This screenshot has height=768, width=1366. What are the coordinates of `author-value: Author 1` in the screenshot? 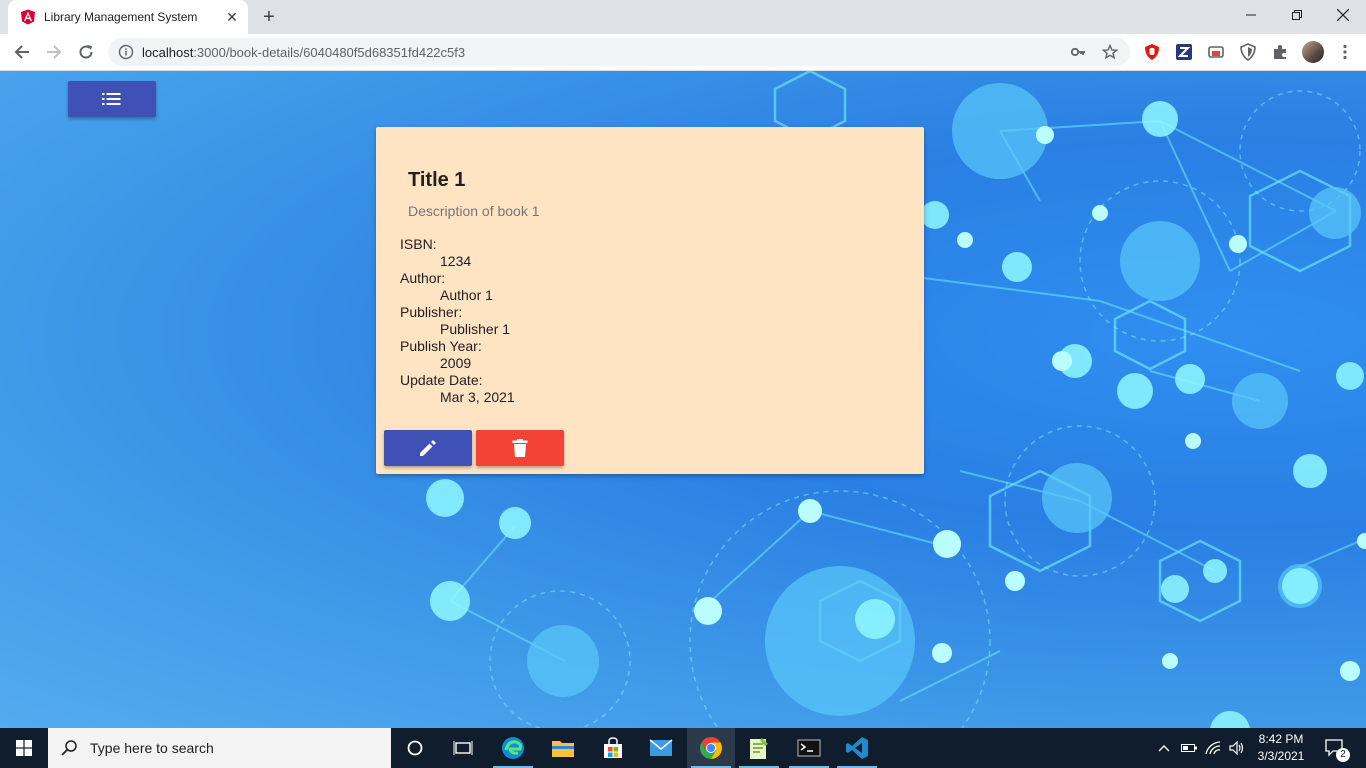 It's located at (466, 295).